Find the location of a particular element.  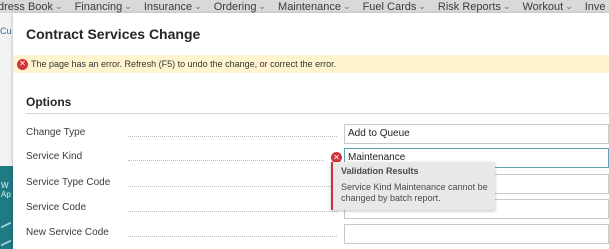

nav-item-label: Financing is located at coordinates (98, 6).